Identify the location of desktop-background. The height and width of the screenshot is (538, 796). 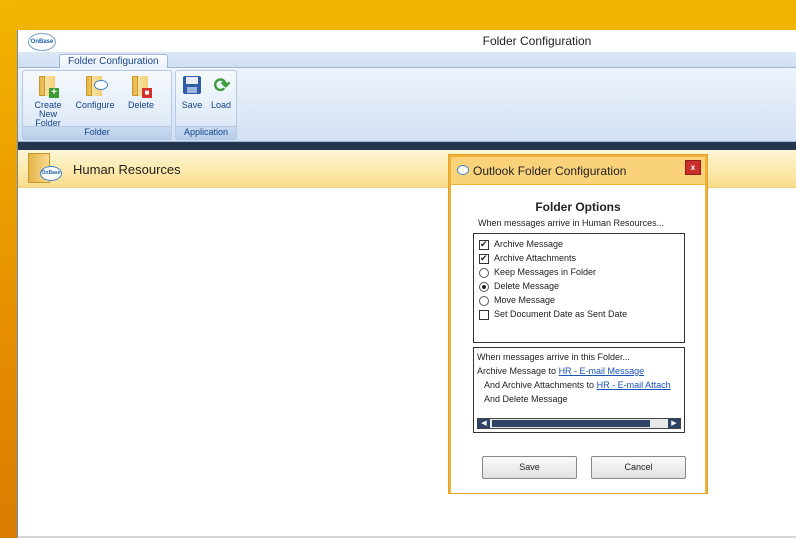
(8, 269).